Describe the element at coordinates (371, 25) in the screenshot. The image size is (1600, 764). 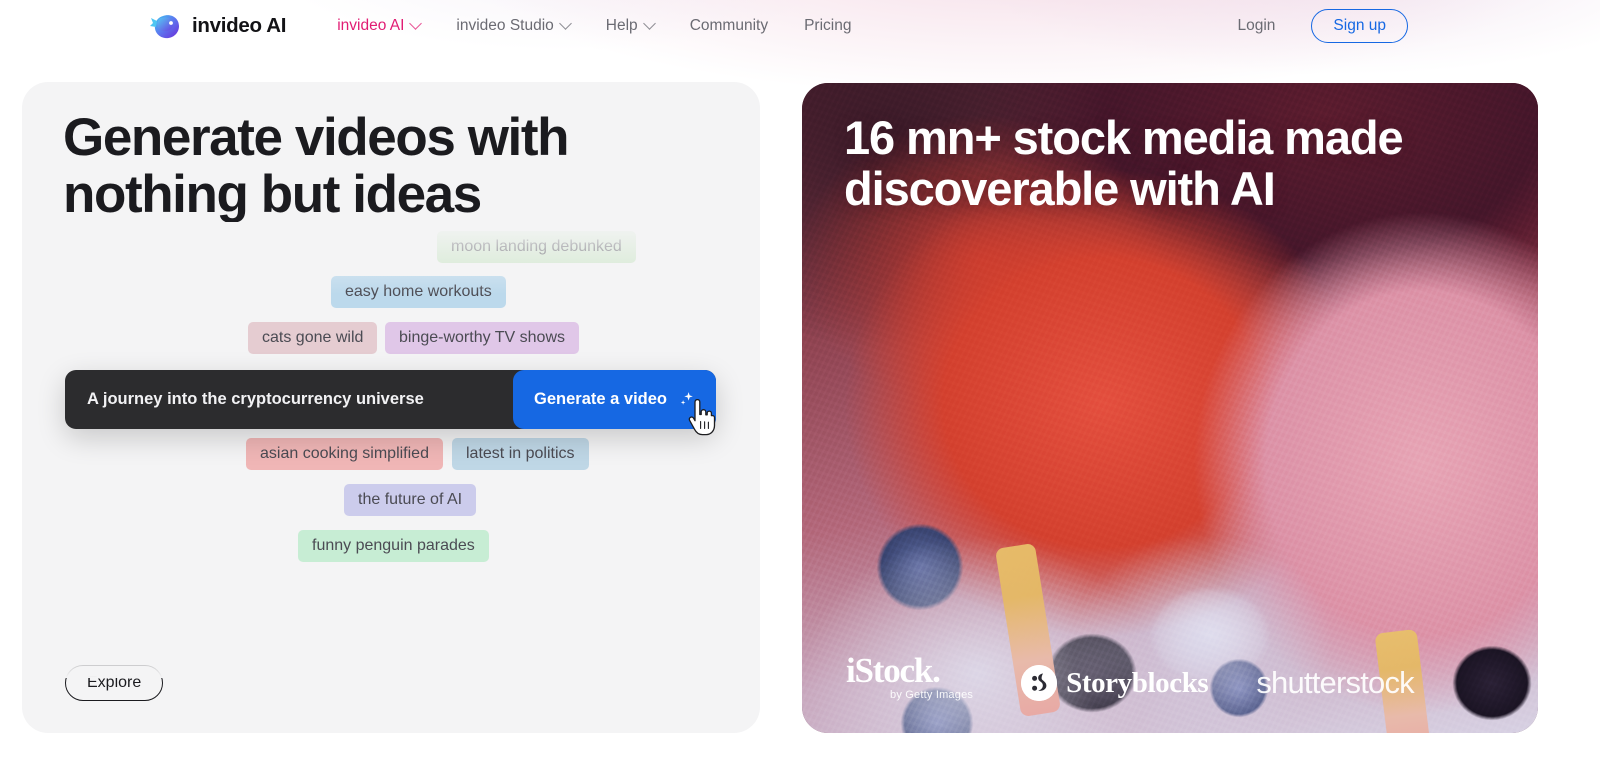
I see `nav-item-label: invideo AI` at that location.